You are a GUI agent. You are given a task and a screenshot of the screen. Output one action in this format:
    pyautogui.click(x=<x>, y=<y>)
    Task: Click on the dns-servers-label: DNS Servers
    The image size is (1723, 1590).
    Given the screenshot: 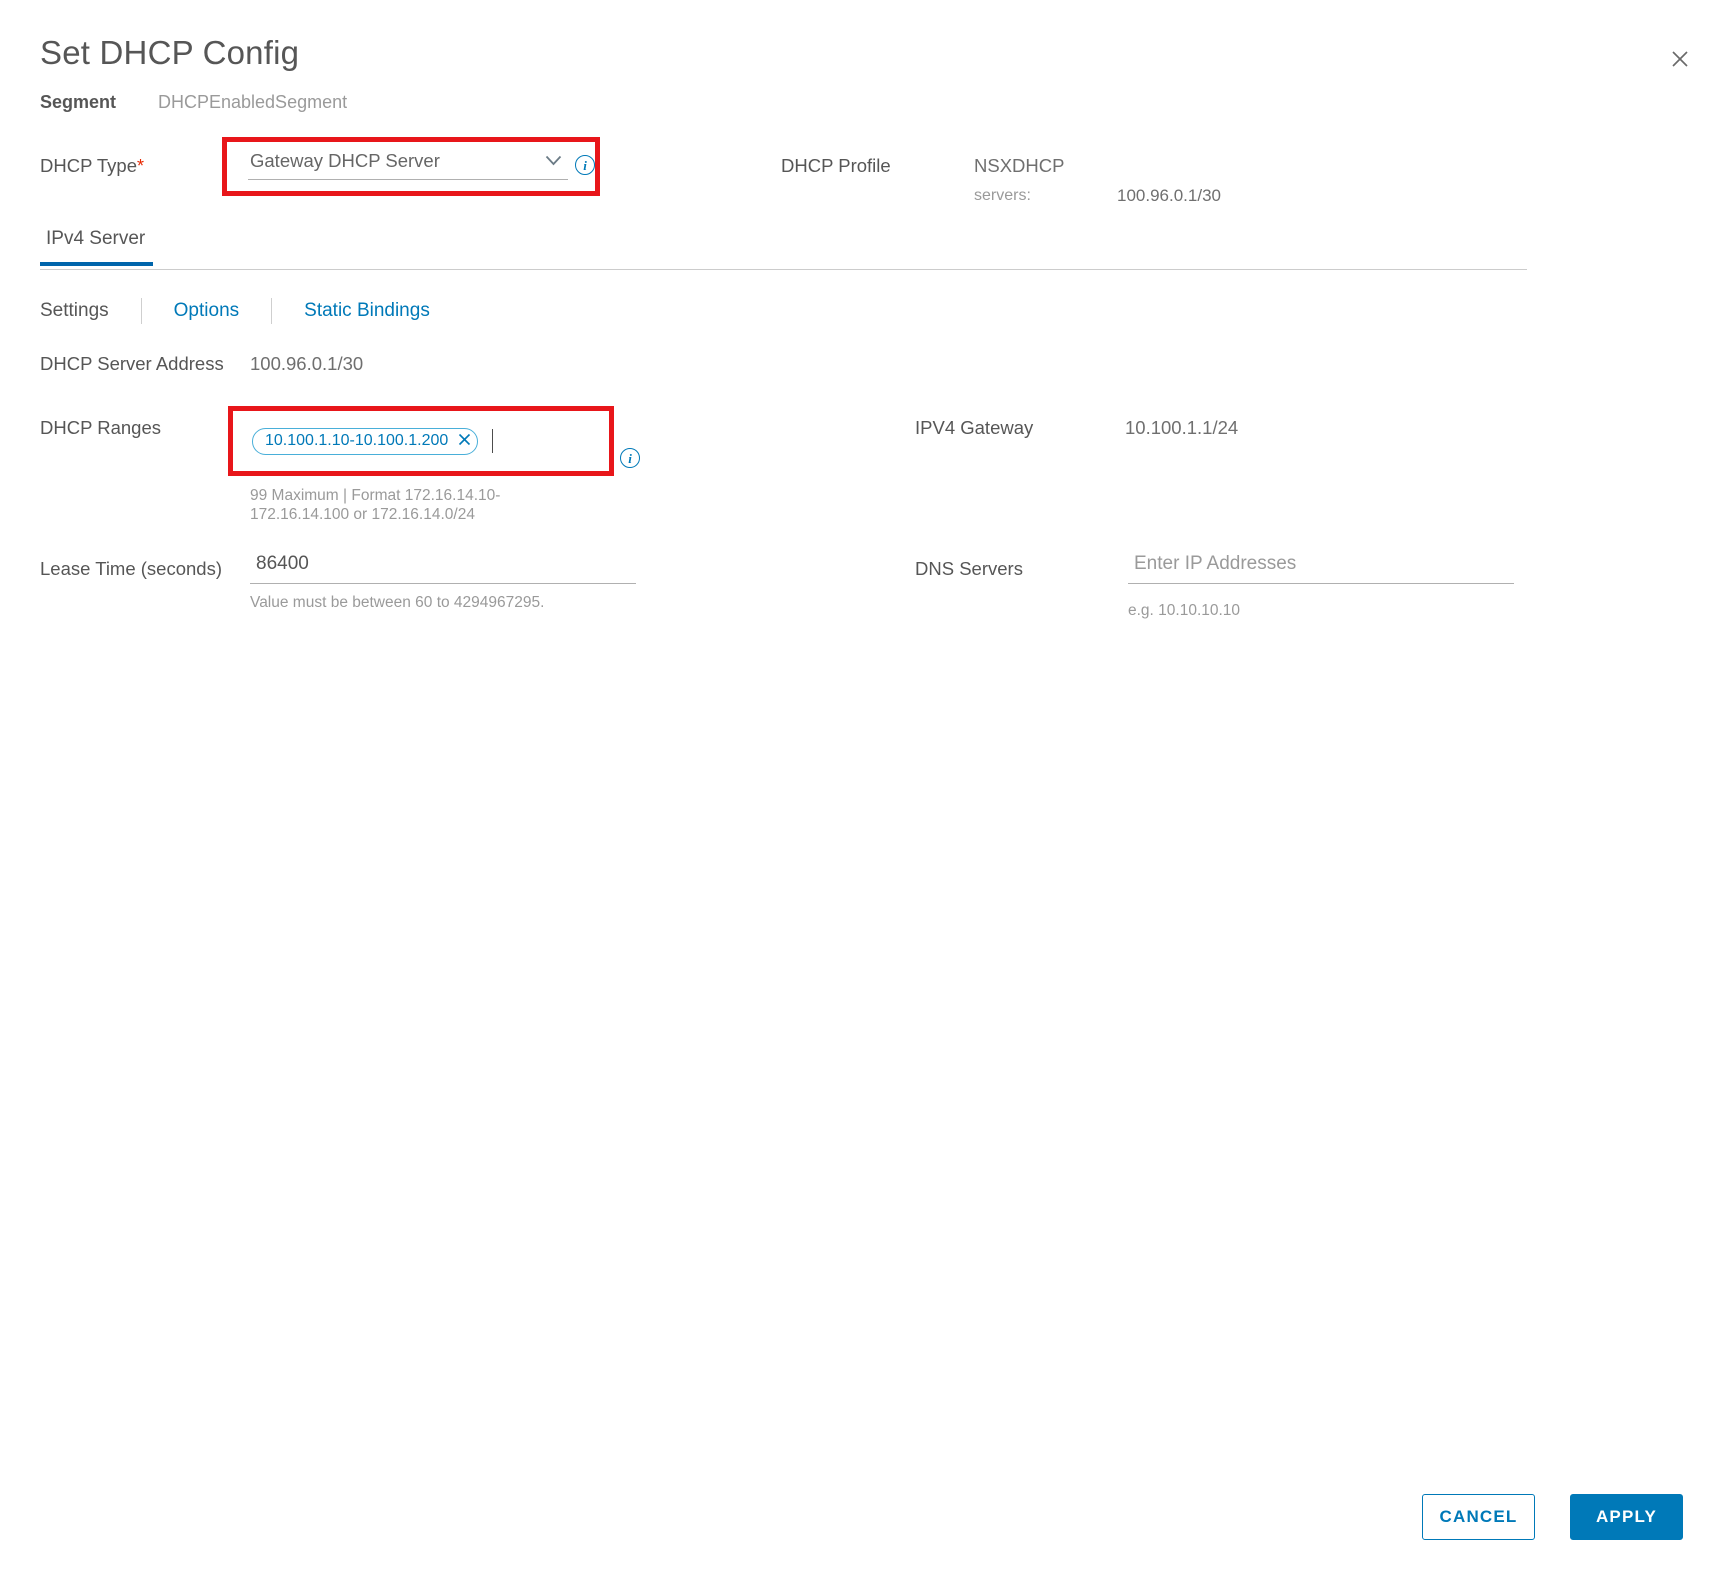 What is the action you would take?
    pyautogui.click(x=969, y=568)
    